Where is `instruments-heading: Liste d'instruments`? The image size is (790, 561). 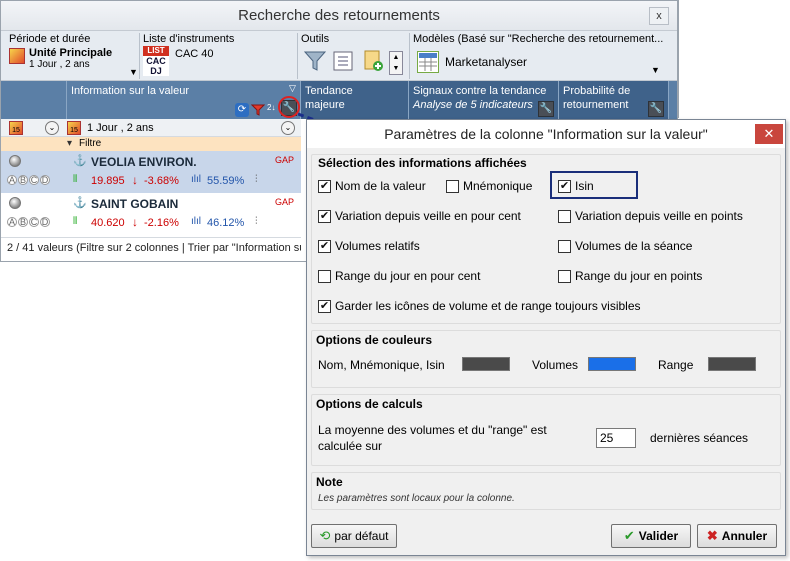
instruments-heading: Liste d'instruments is located at coordinates (189, 39).